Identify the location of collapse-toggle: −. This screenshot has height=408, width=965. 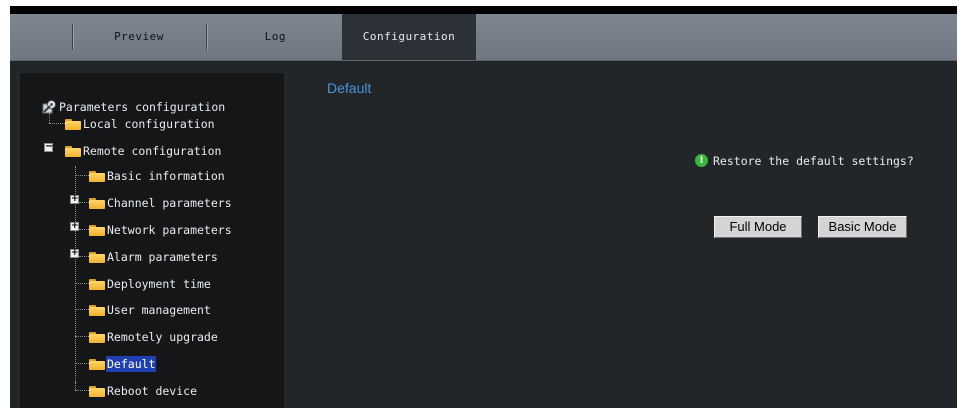
(48, 147).